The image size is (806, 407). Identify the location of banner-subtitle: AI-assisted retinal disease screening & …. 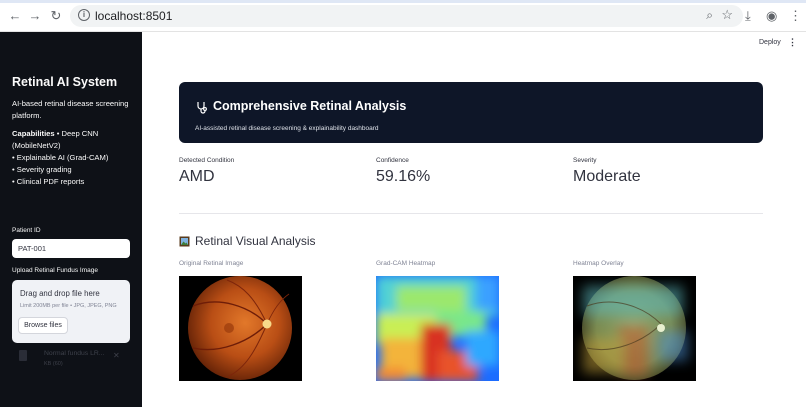
(287, 128).